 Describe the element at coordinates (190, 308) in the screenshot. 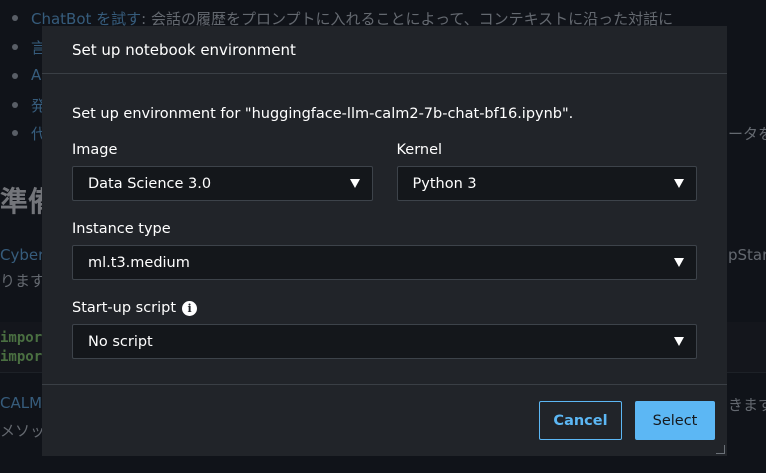

I see `info-icon: i` at that location.